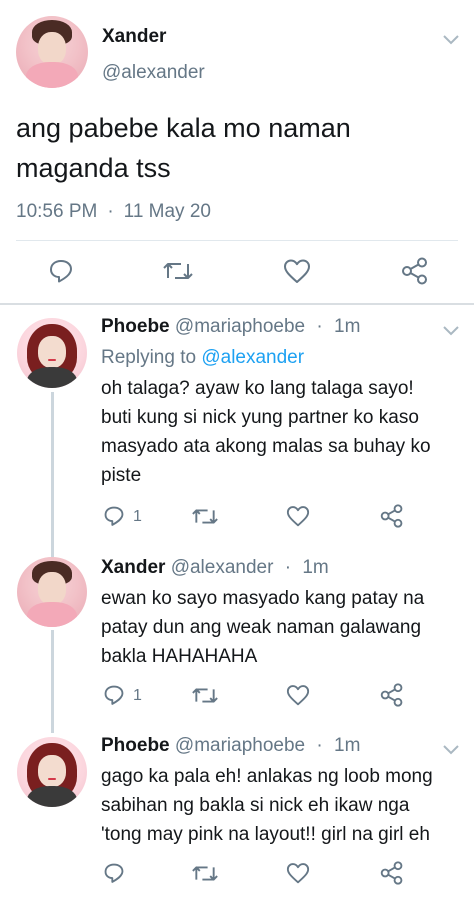 The image size is (474, 897). What do you see at coordinates (93, 168) in the screenshot?
I see `tweet-text-line: maganda tss` at bounding box center [93, 168].